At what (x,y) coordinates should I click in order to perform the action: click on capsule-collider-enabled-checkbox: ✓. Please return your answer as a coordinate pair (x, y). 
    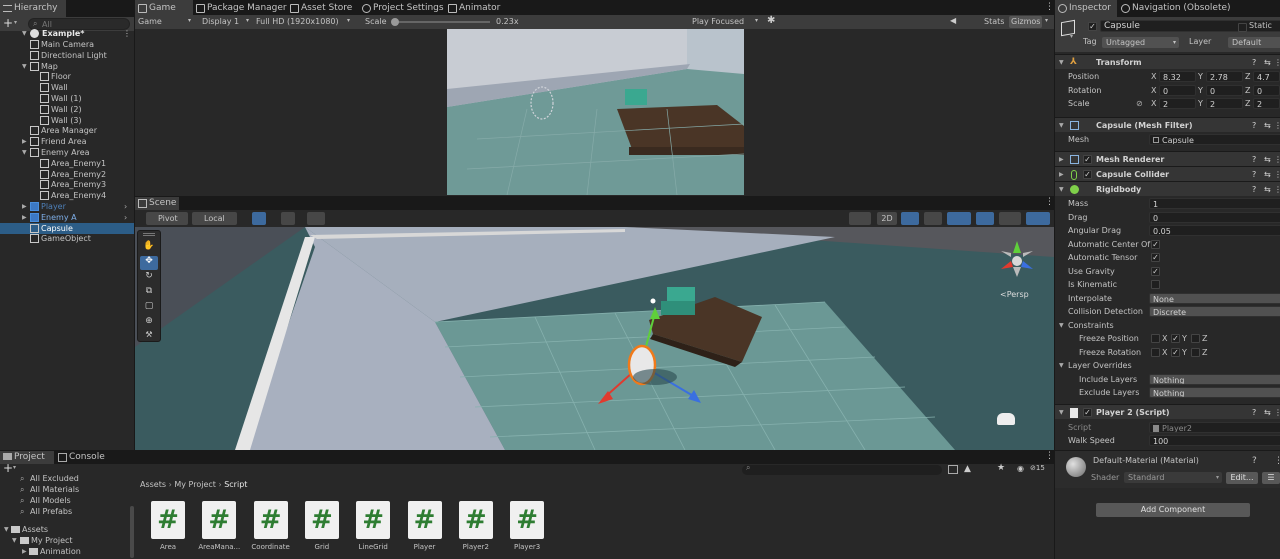
    Looking at the image, I should click on (1087, 174).